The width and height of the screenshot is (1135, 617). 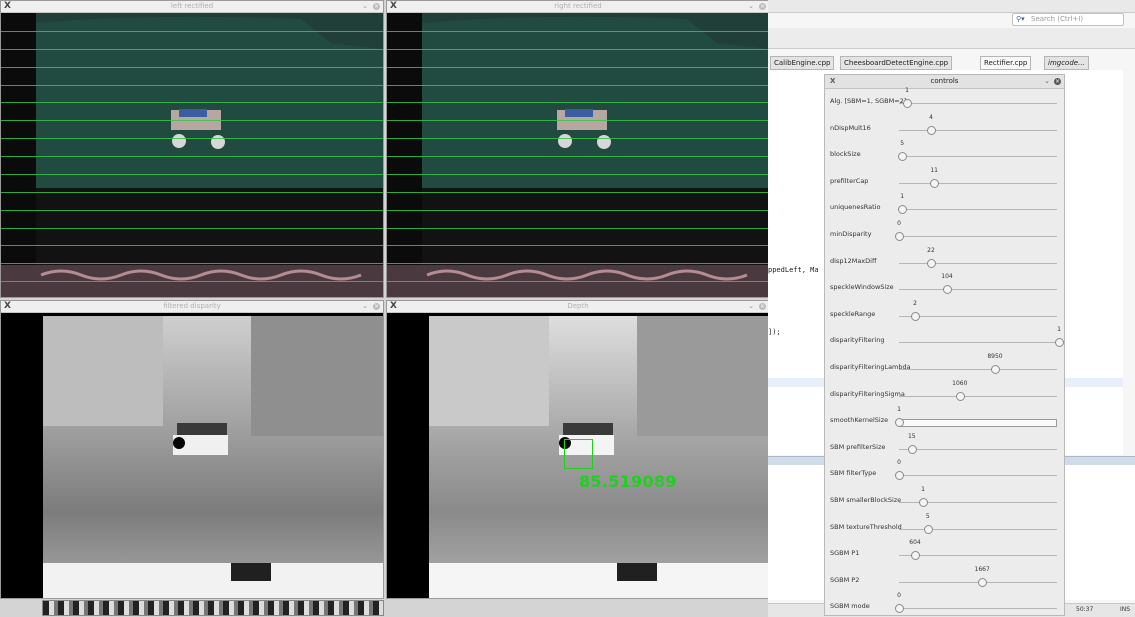 I want to click on window-title: right rectified, so click(x=578, y=6).